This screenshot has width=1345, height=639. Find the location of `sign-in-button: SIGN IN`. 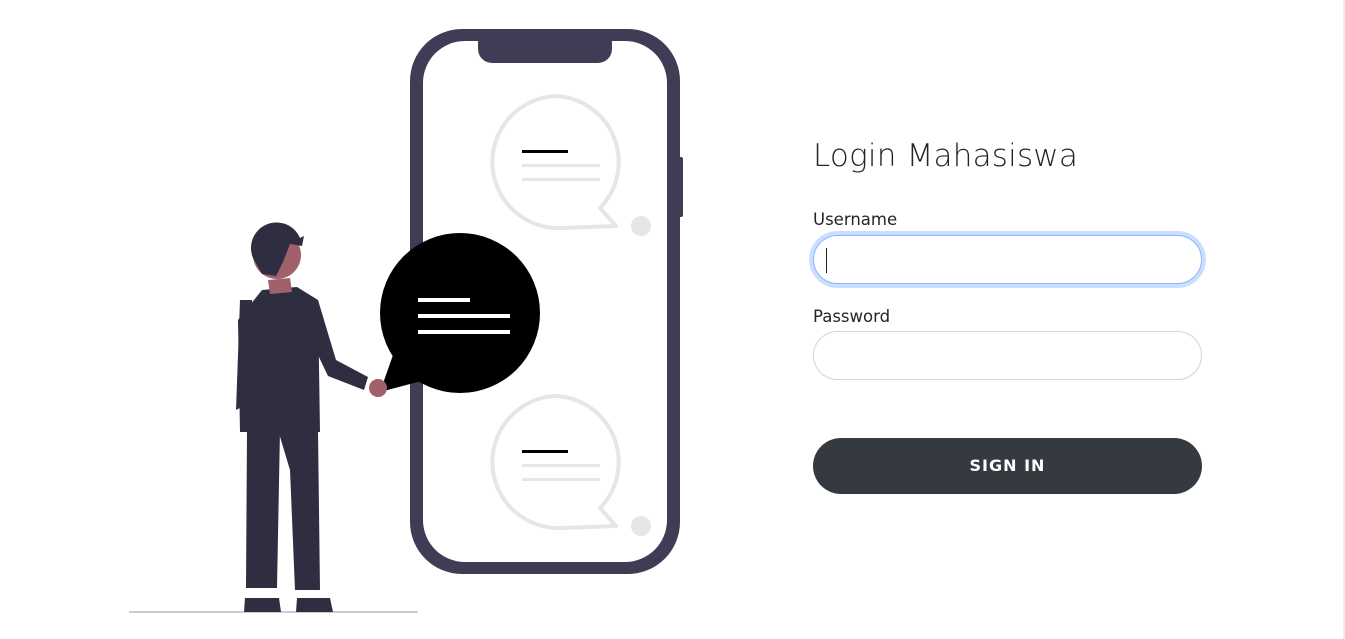

sign-in-button: SIGN IN is located at coordinates (1007, 466).